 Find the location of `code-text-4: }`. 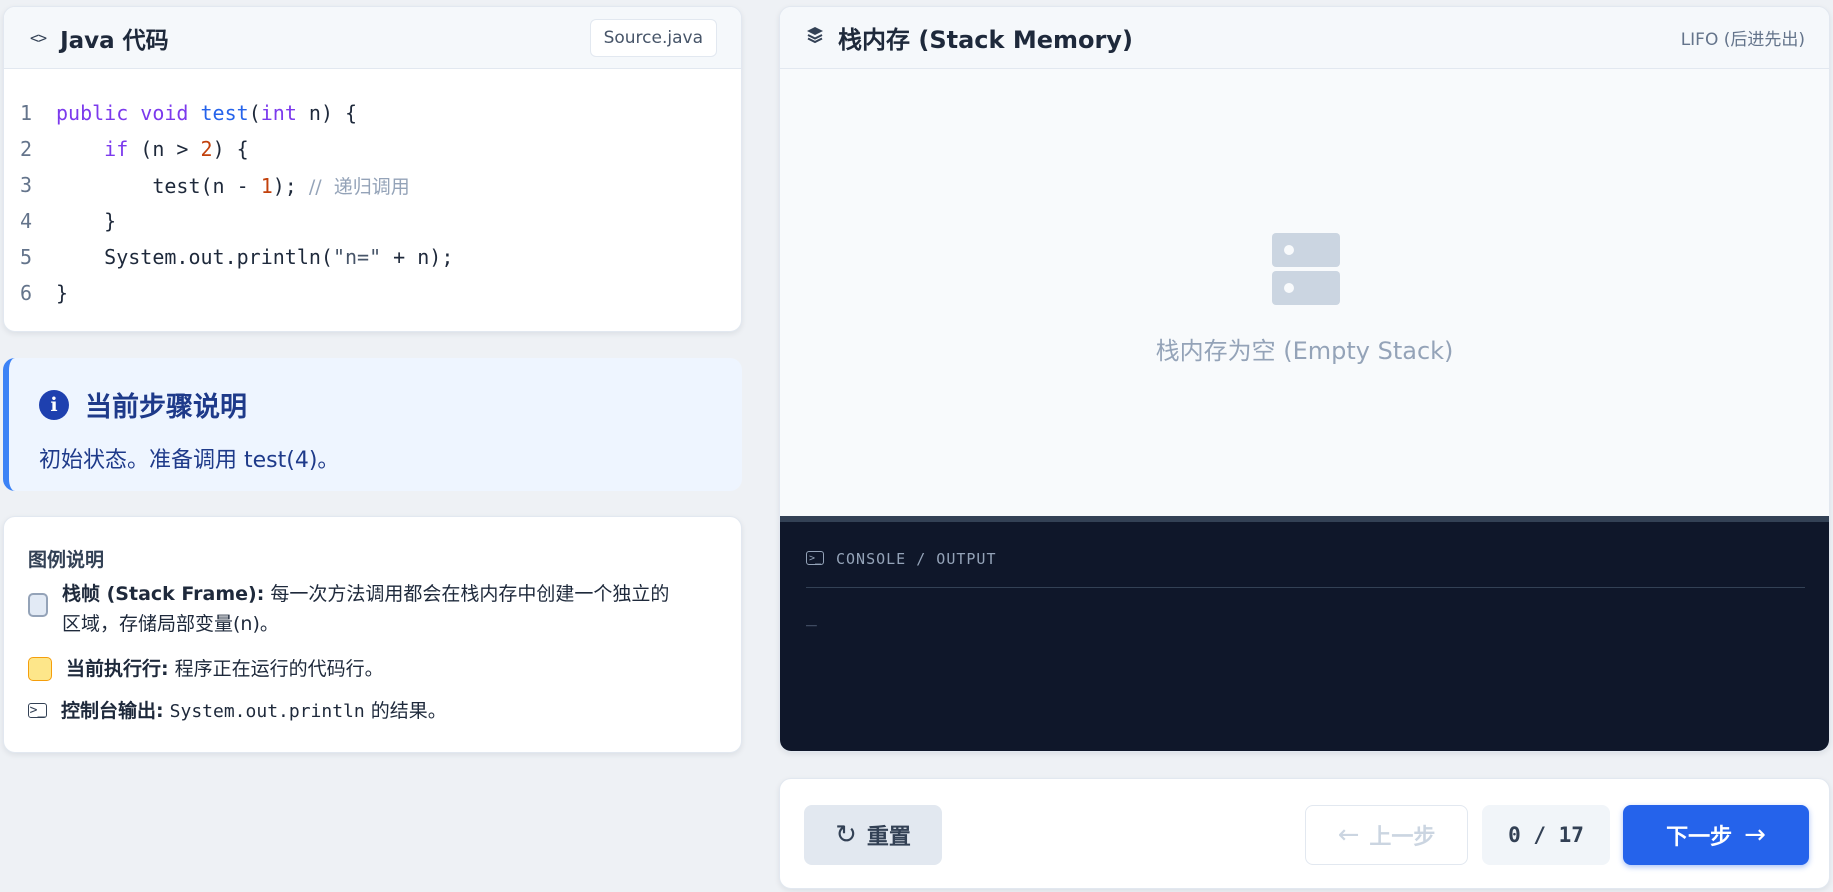

code-text-4: } is located at coordinates (86, 221).